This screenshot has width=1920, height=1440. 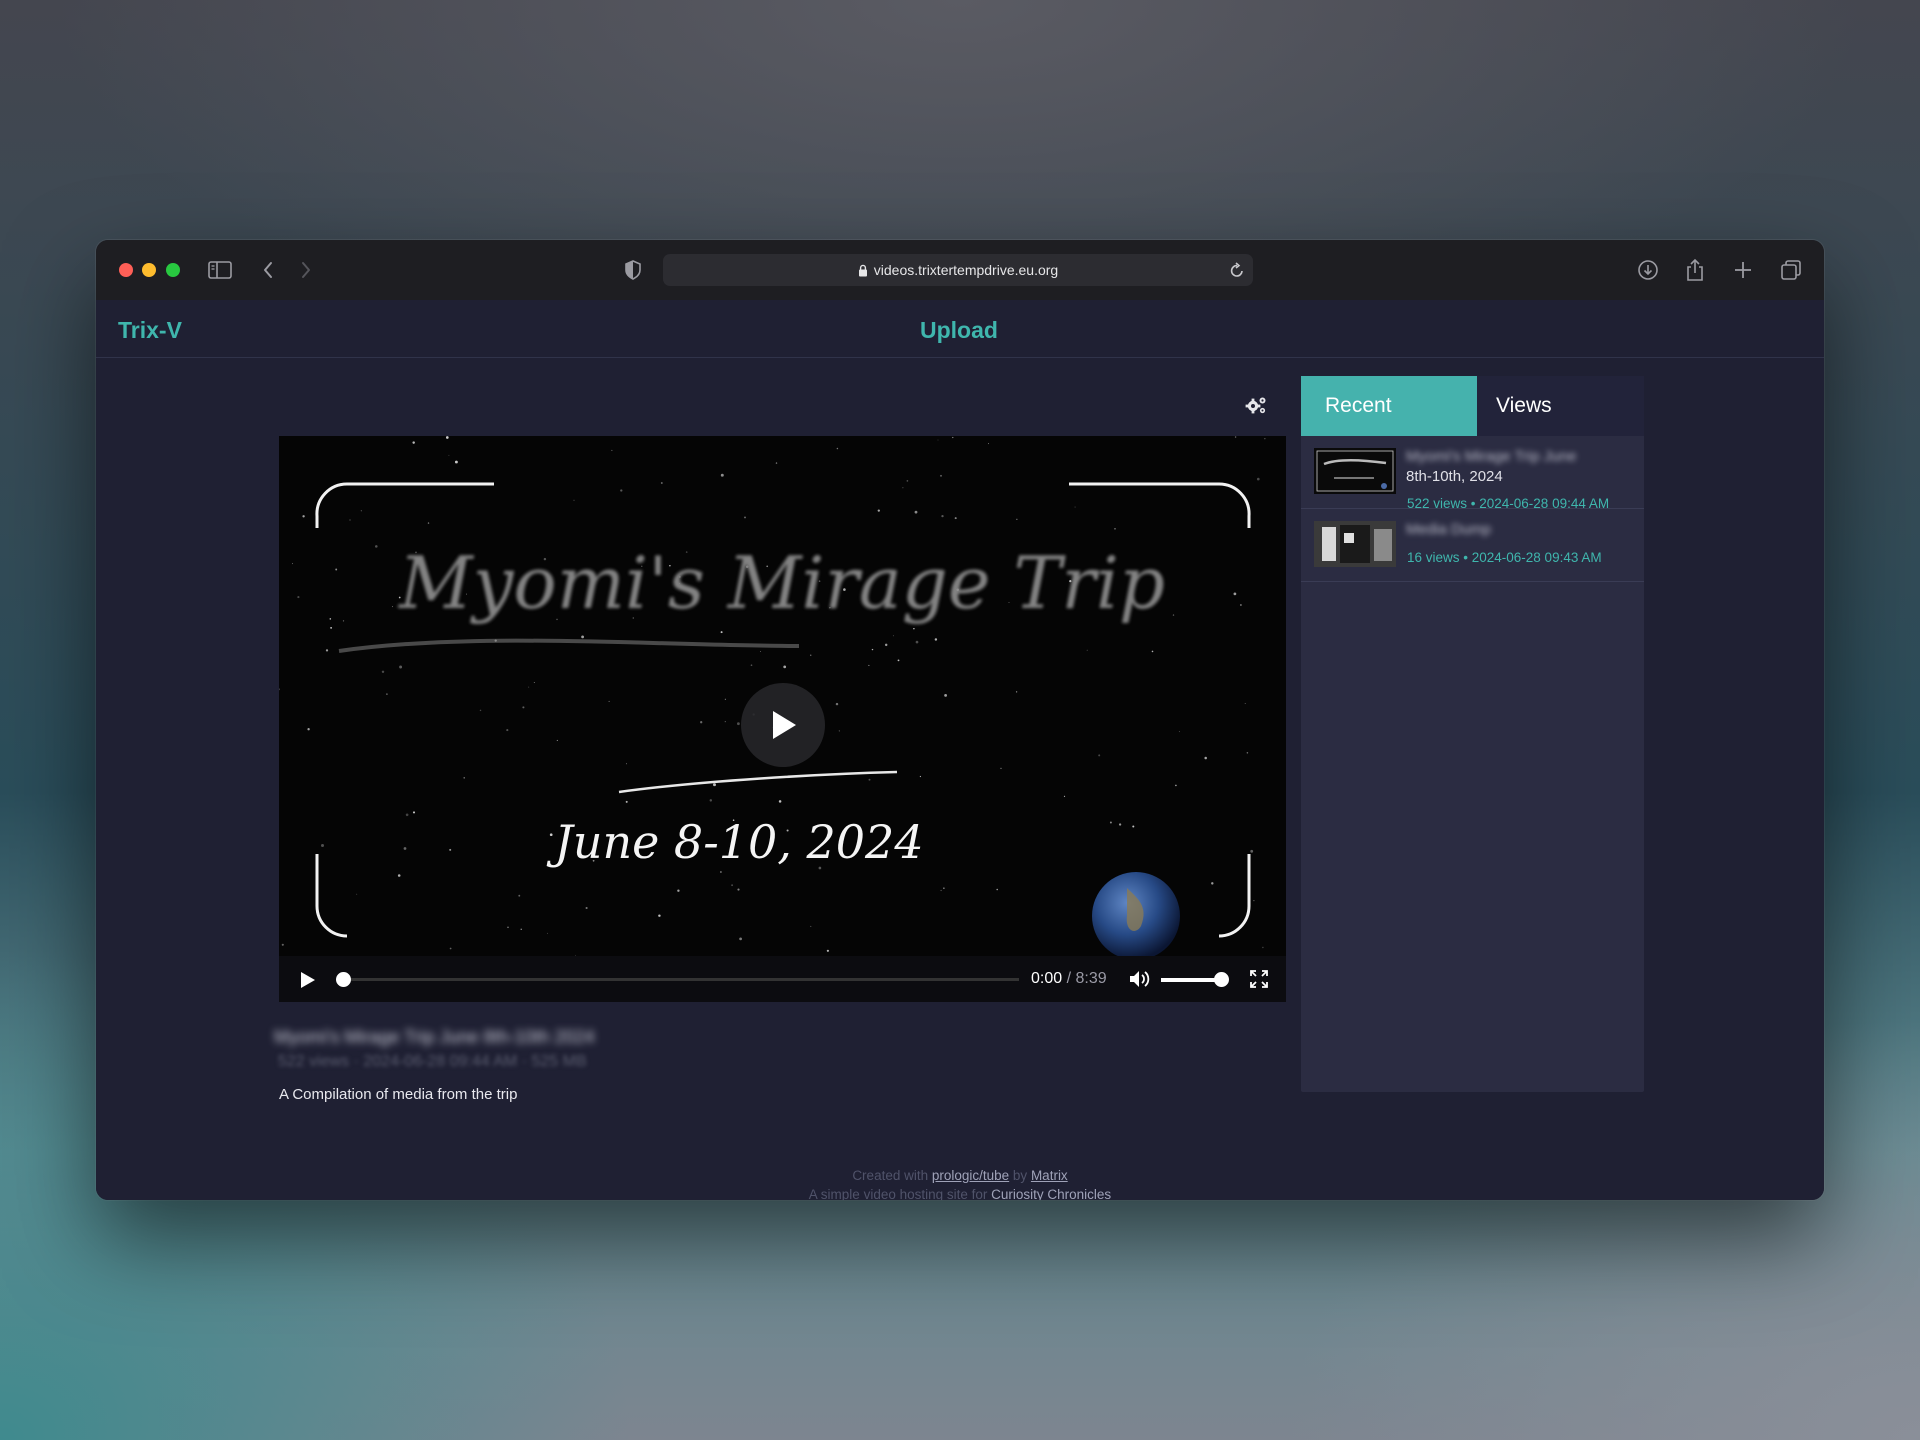 I want to click on minimize-window-button, so click(x=149, y=270).